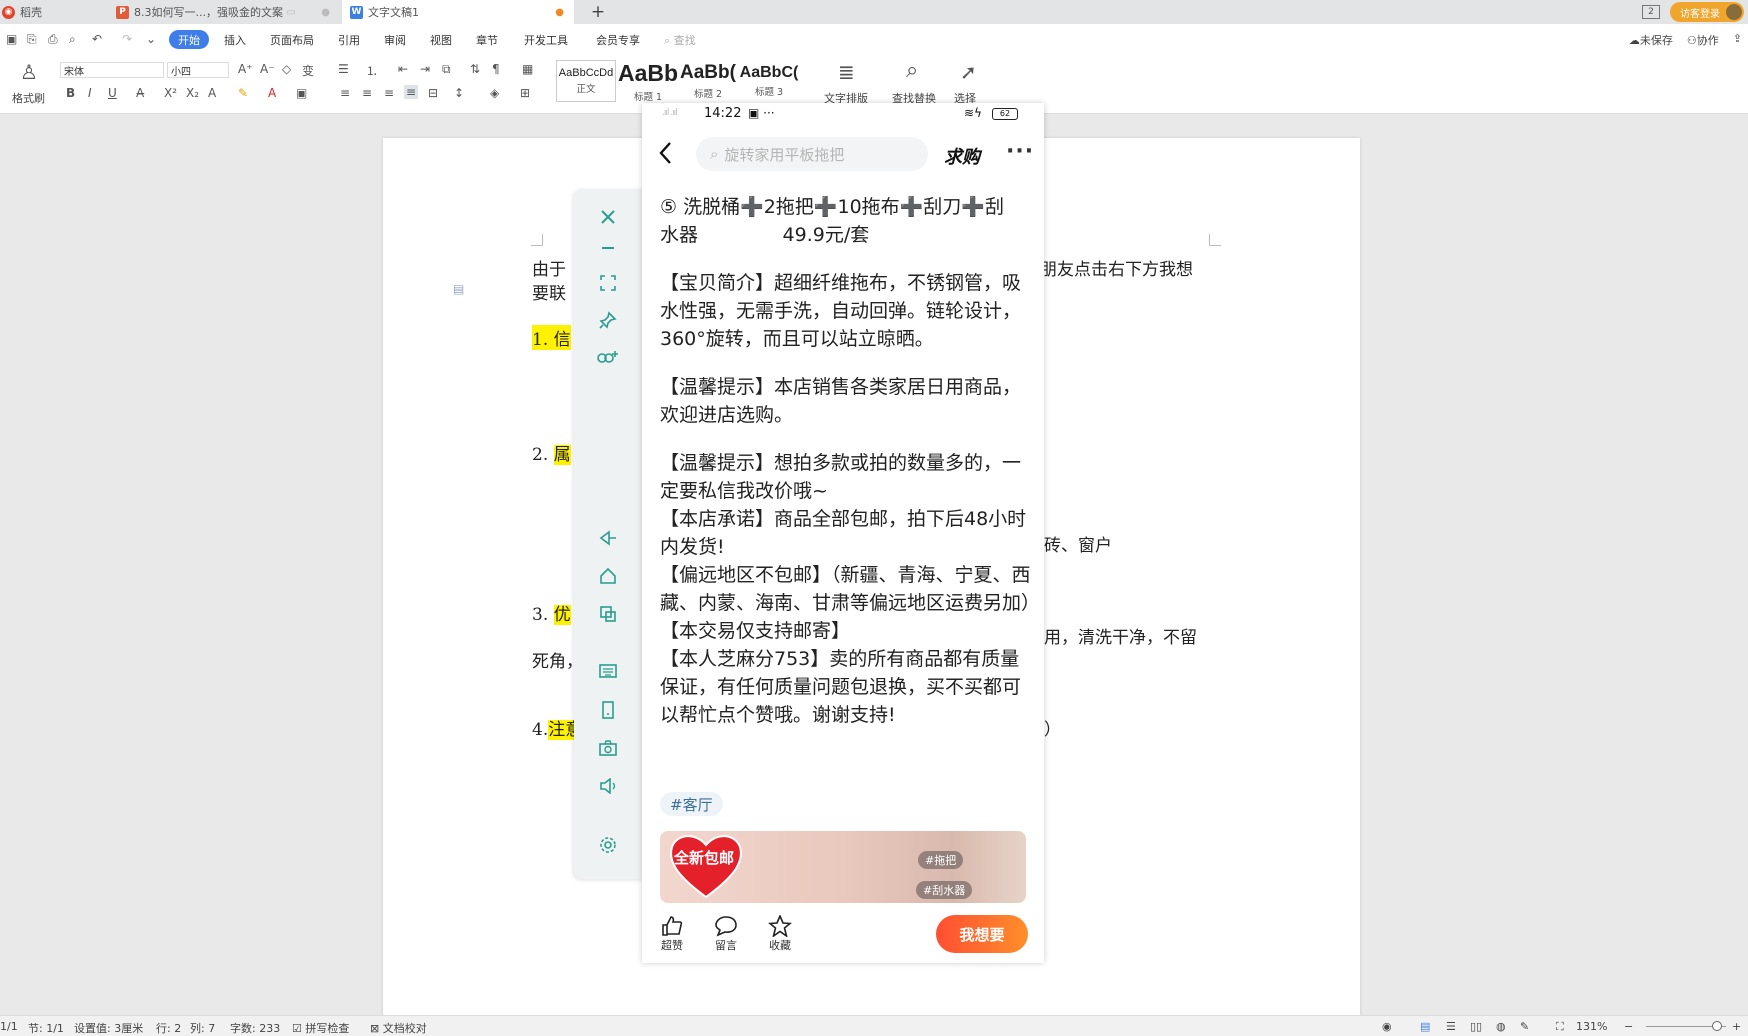 The image size is (1748, 1036). What do you see at coordinates (127, 39) in the screenshot?
I see `redo-icon: ↷` at bounding box center [127, 39].